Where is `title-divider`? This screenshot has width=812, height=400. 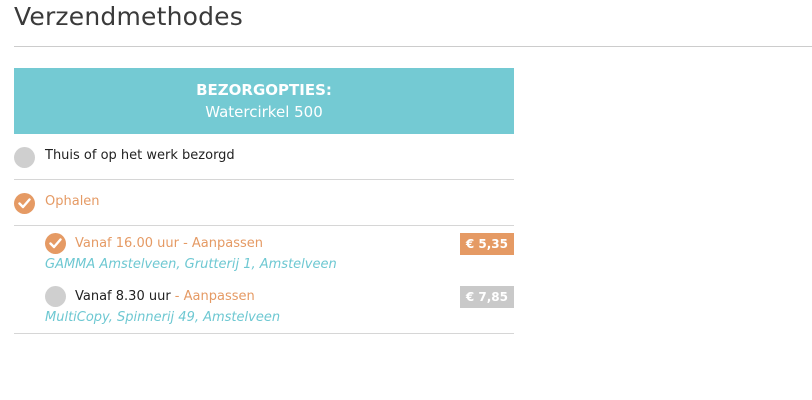
title-divider is located at coordinates (413, 46).